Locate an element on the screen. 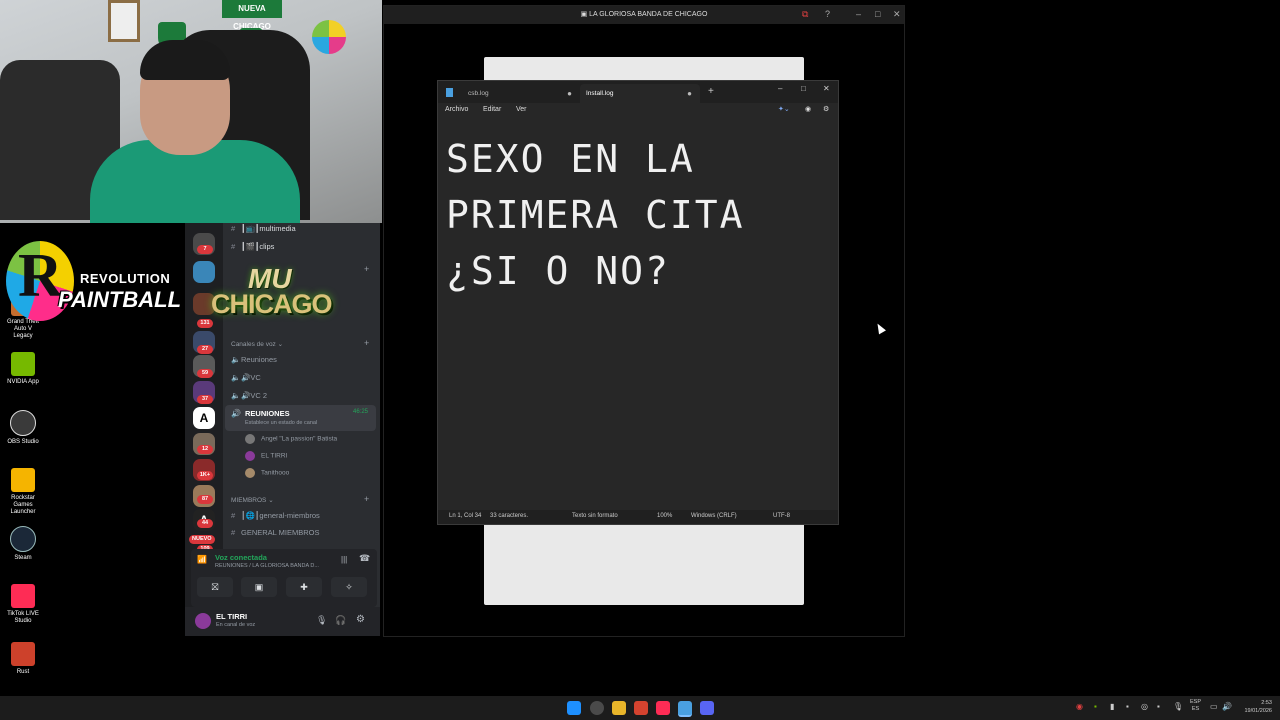  server-badge: 37 is located at coordinates (205, 399).